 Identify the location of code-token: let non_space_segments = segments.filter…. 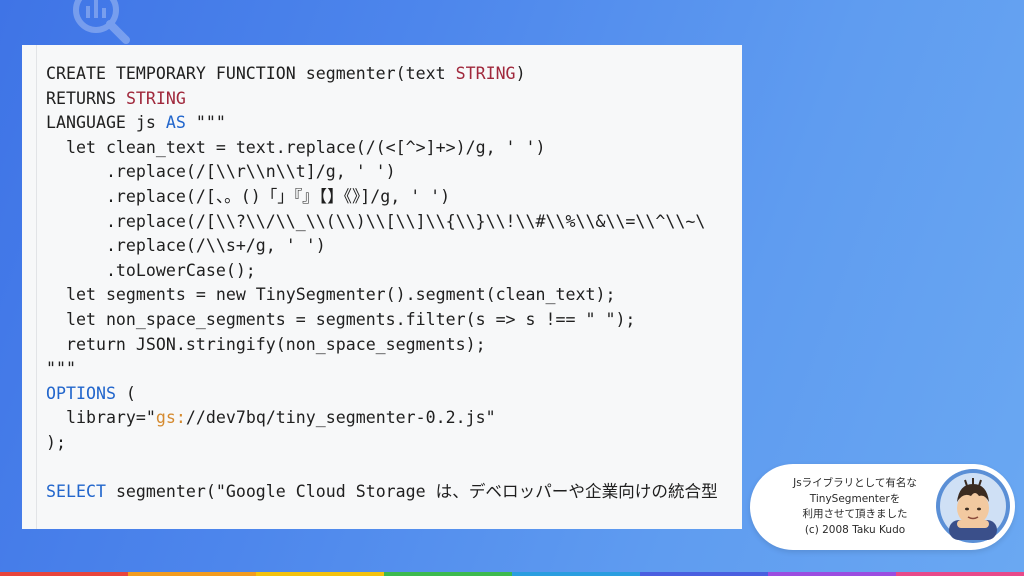
(341, 319).